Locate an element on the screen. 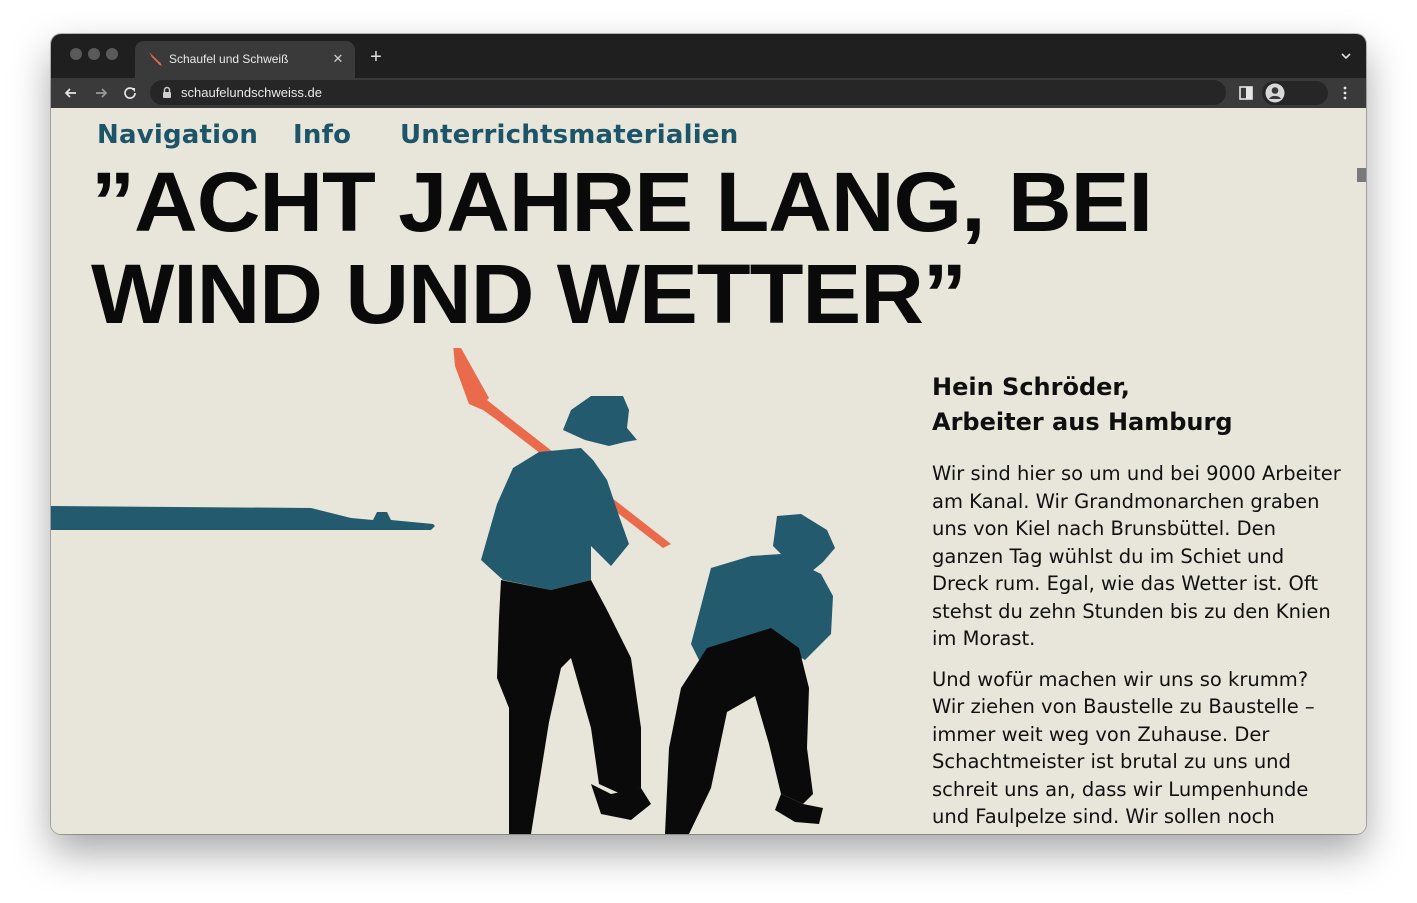 Image resolution: width=1417 pixels, height=903 pixels. reload-icon is located at coordinates (130, 93).